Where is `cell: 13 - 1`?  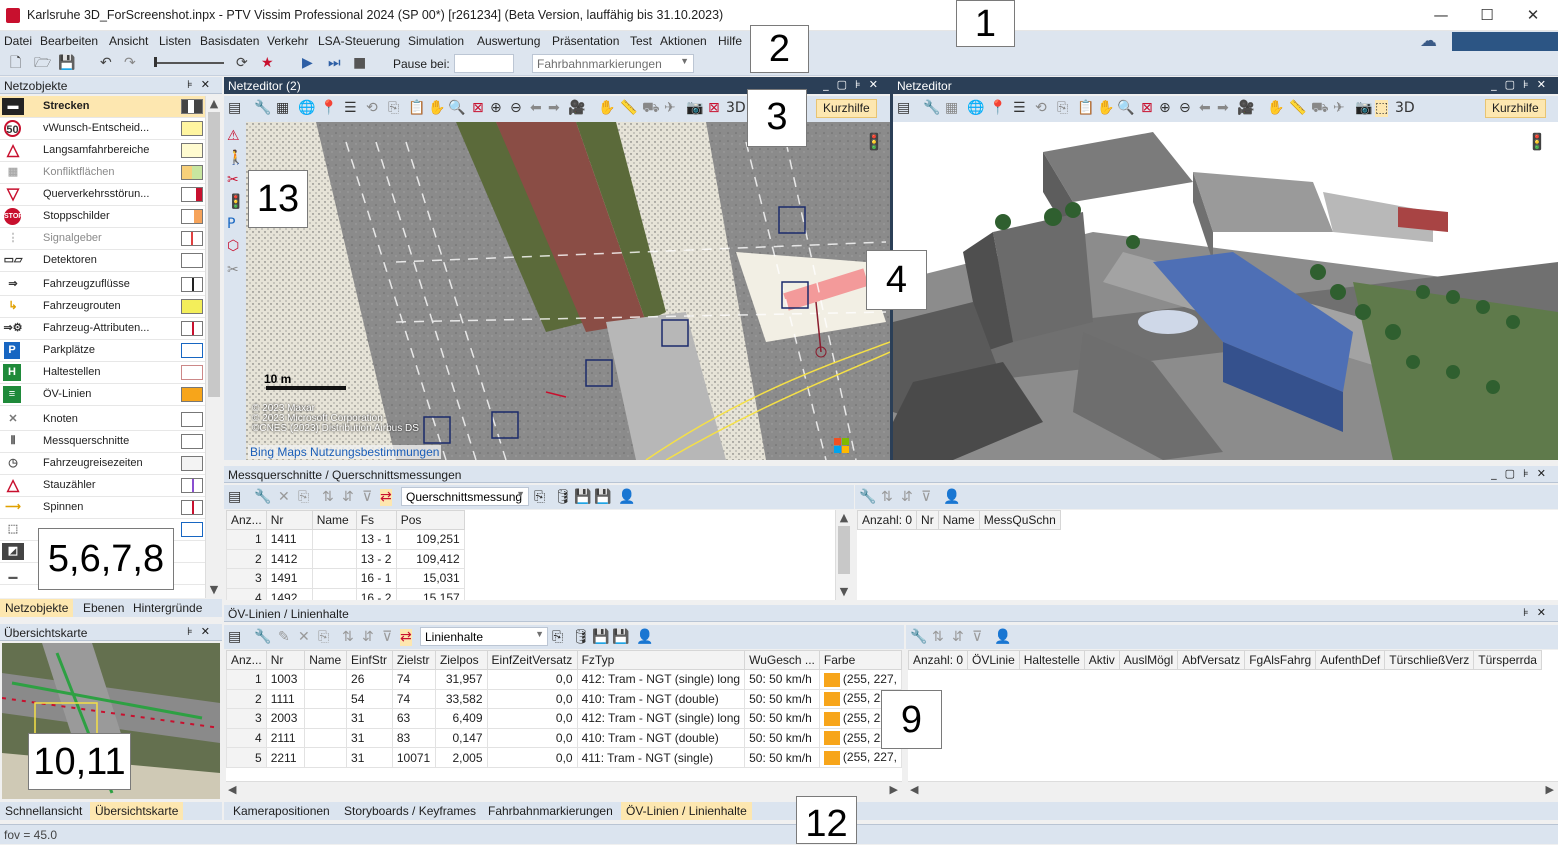 cell: 13 - 1 is located at coordinates (376, 539).